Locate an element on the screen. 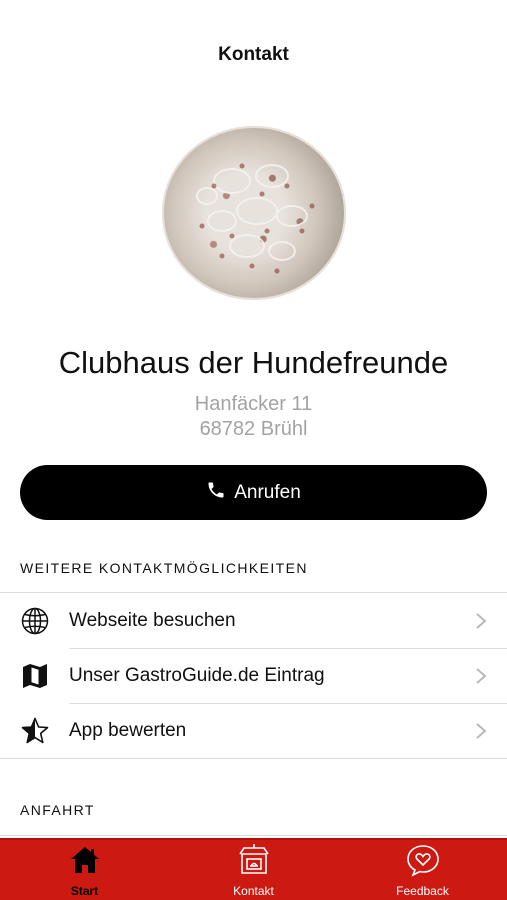 The image size is (507, 900). globe-icon is located at coordinates (35, 621).